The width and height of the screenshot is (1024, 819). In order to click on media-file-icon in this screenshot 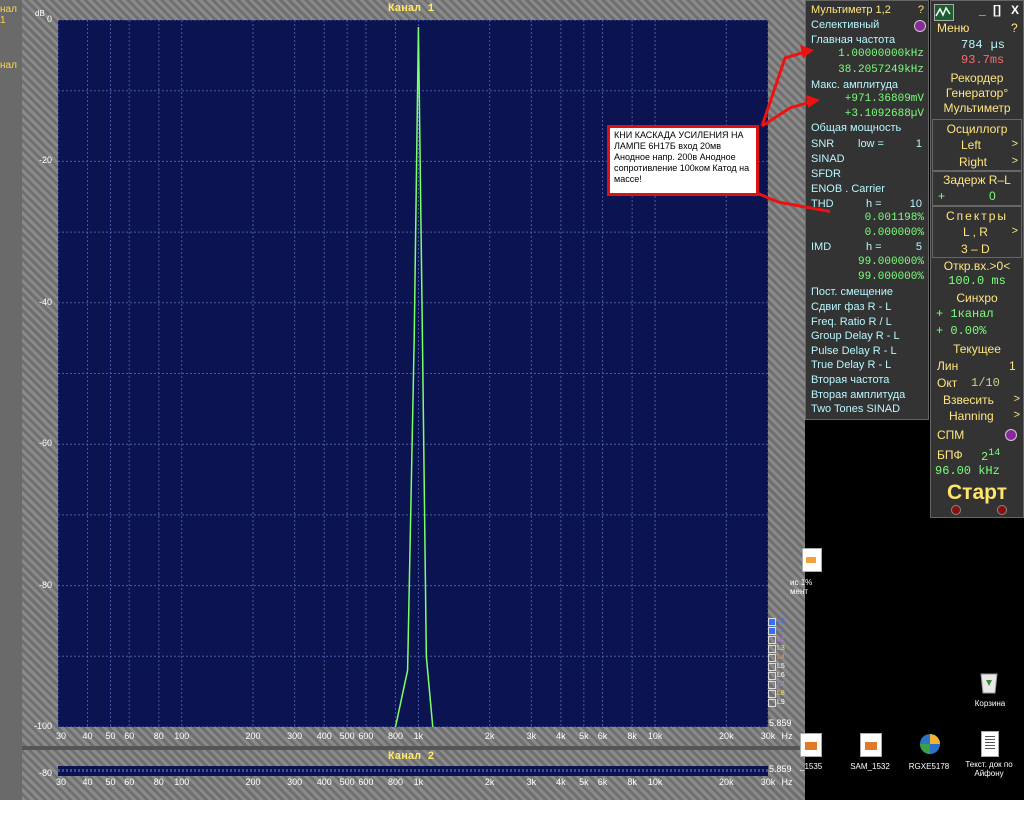, I will do `click(930, 744)`.